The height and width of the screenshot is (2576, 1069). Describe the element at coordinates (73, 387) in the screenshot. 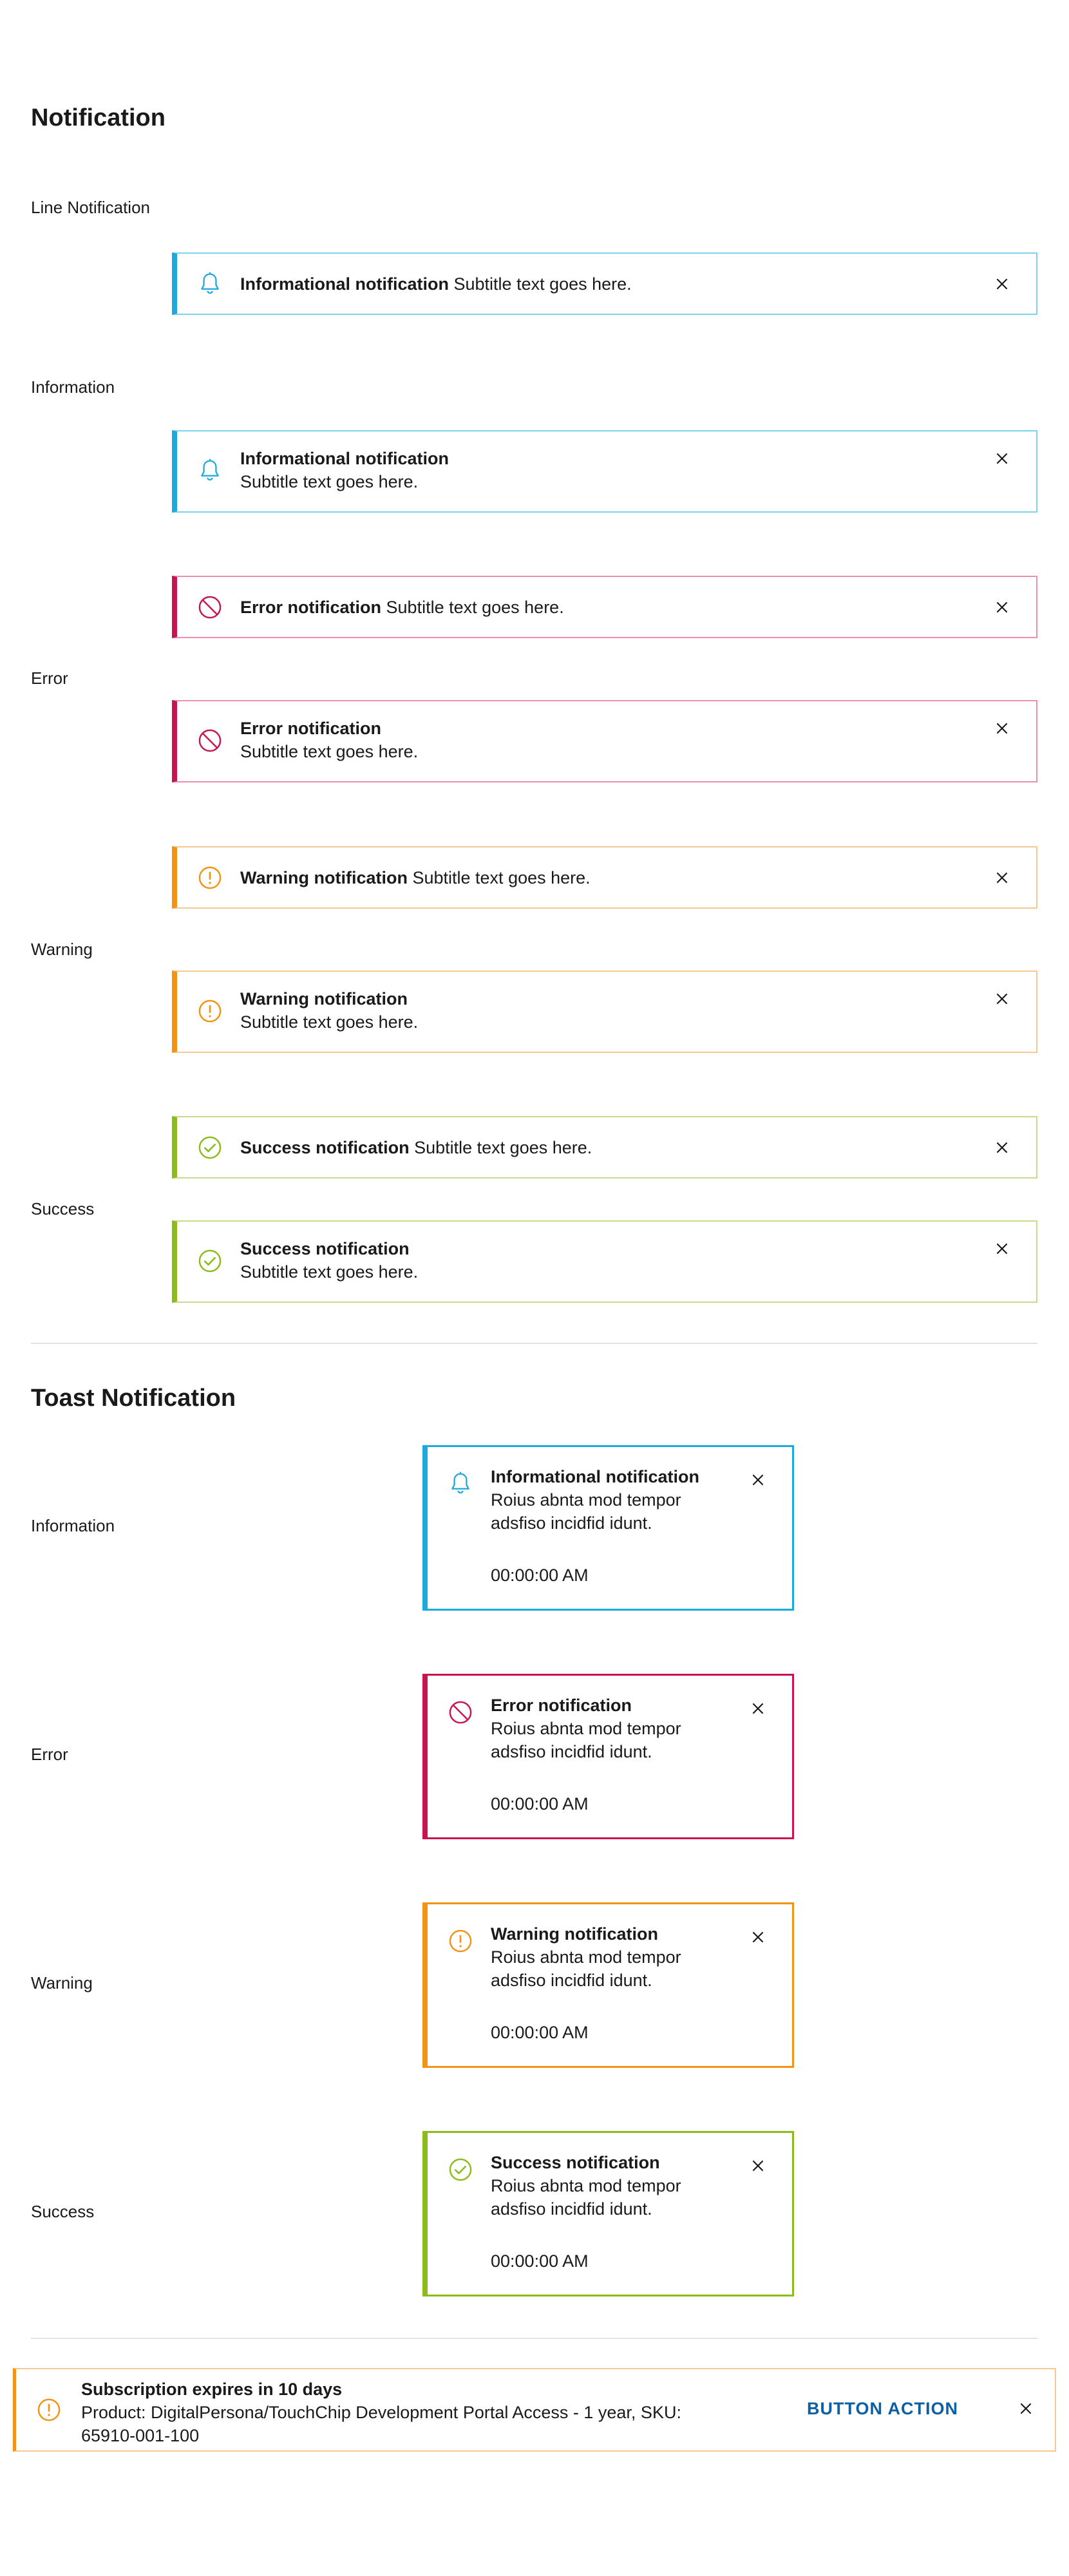

I see `information-label: Information` at that location.